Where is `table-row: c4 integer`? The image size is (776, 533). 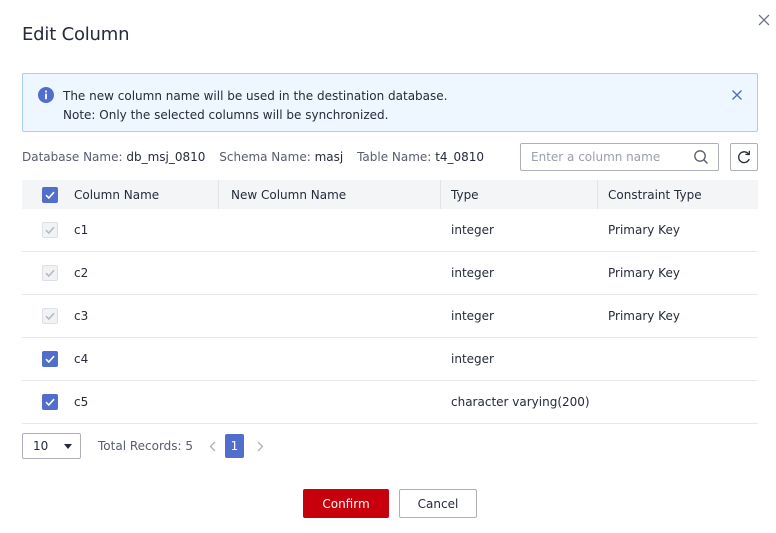 table-row: c4 integer is located at coordinates (390, 359).